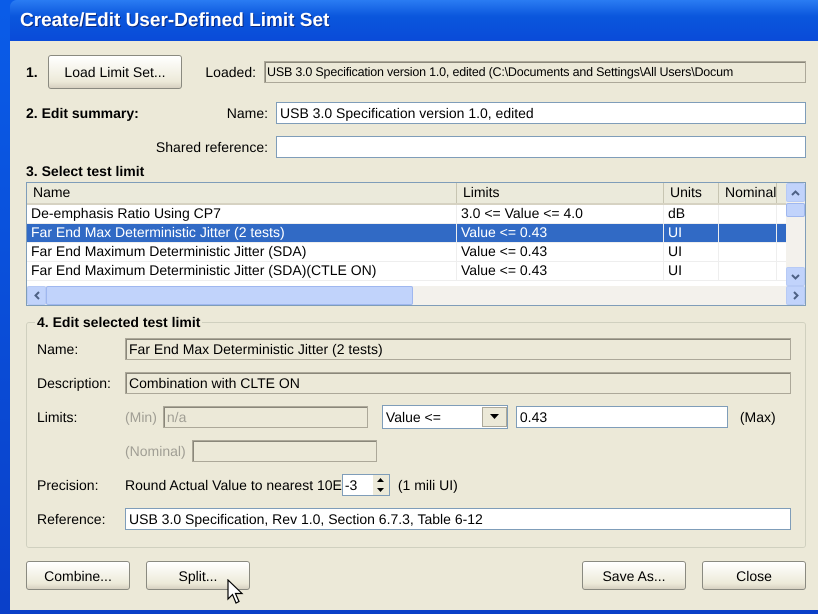 This screenshot has width=818, height=614. What do you see at coordinates (57, 416) in the screenshot?
I see `limits-label: Limits:` at bounding box center [57, 416].